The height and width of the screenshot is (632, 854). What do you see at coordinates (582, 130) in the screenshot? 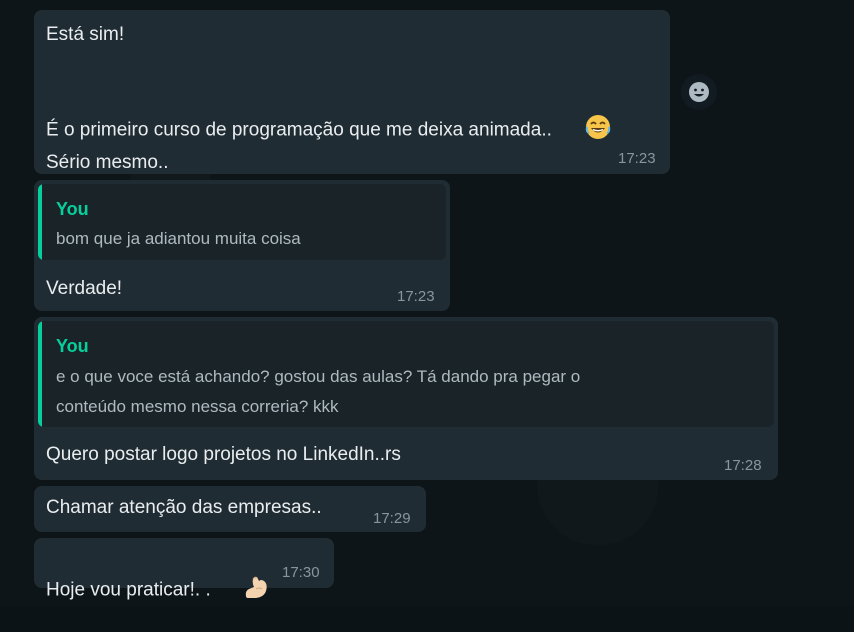
I see `laughing-face-icon` at bounding box center [582, 130].